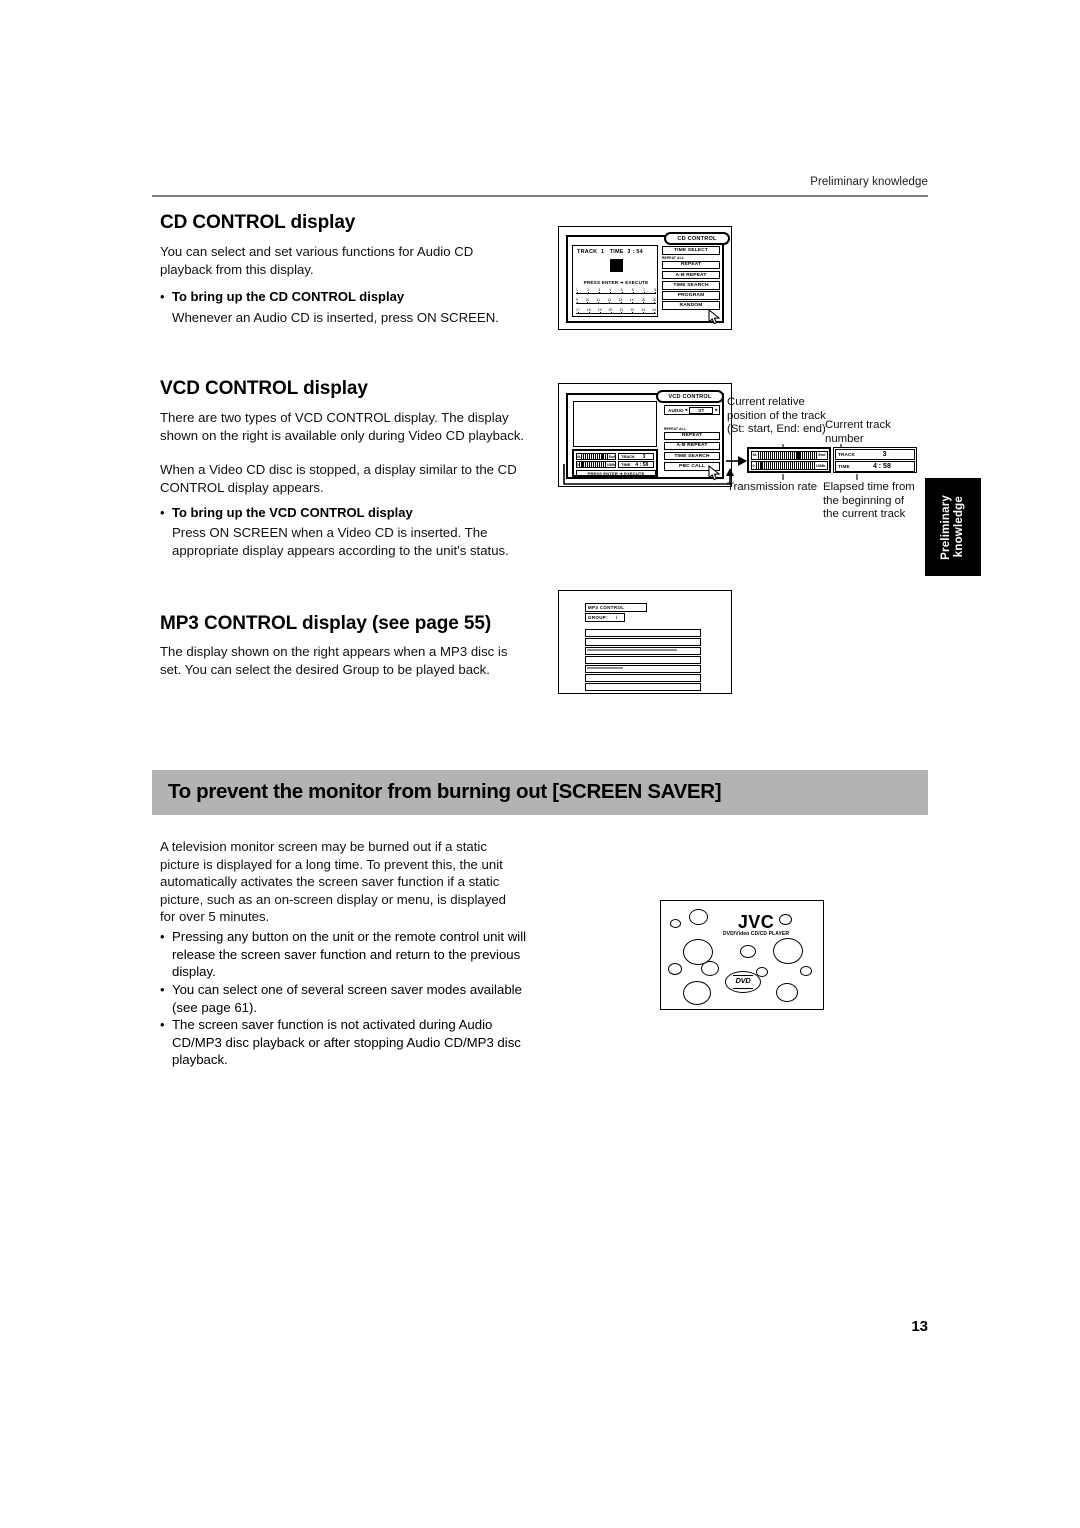 This screenshot has height=1528, width=1080. What do you see at coordinates (616, 607) in the screenshot?
I see `mp3-title-label: MP3 CONTROL` at bounding box center [616, 607].